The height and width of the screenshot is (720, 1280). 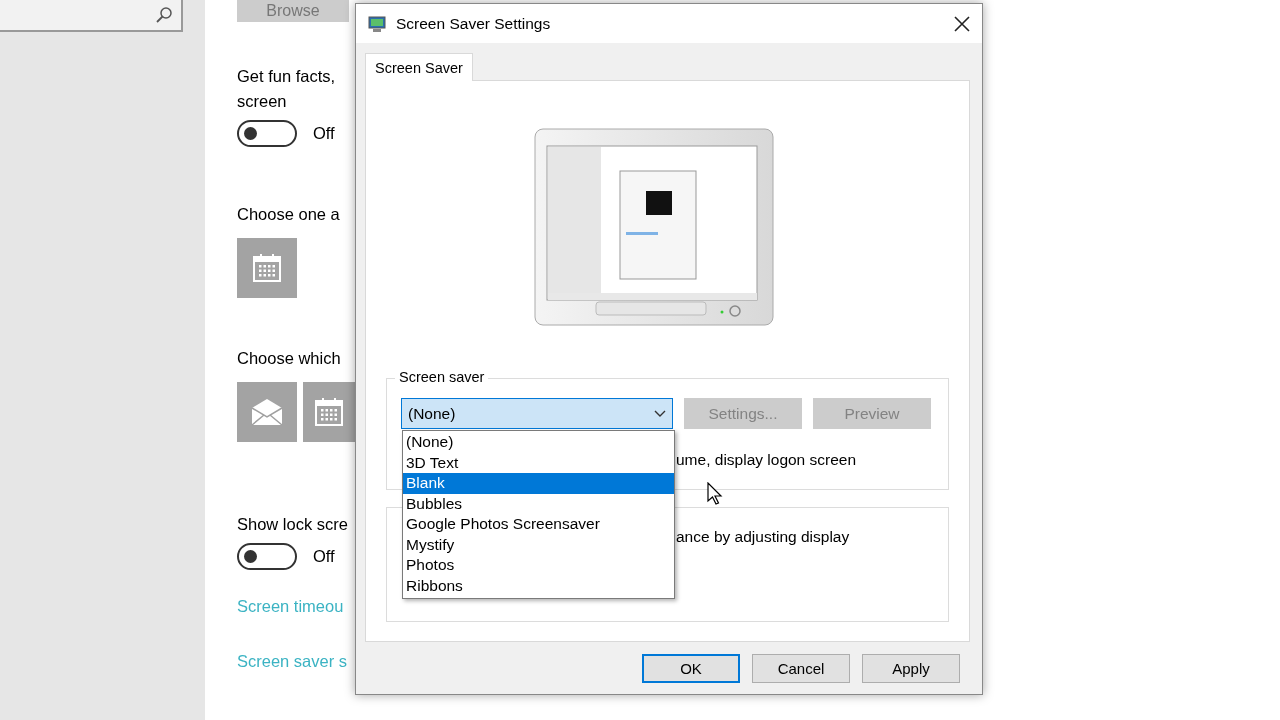 I want to click on mail-icon, so click(x=267, y=412).